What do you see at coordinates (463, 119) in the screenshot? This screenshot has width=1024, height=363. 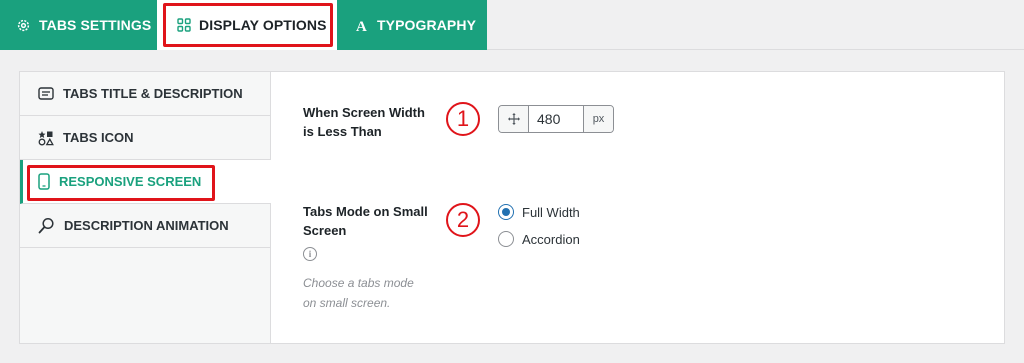 I see `annotation-badge-1: 1` at bounding box center [463, 119].